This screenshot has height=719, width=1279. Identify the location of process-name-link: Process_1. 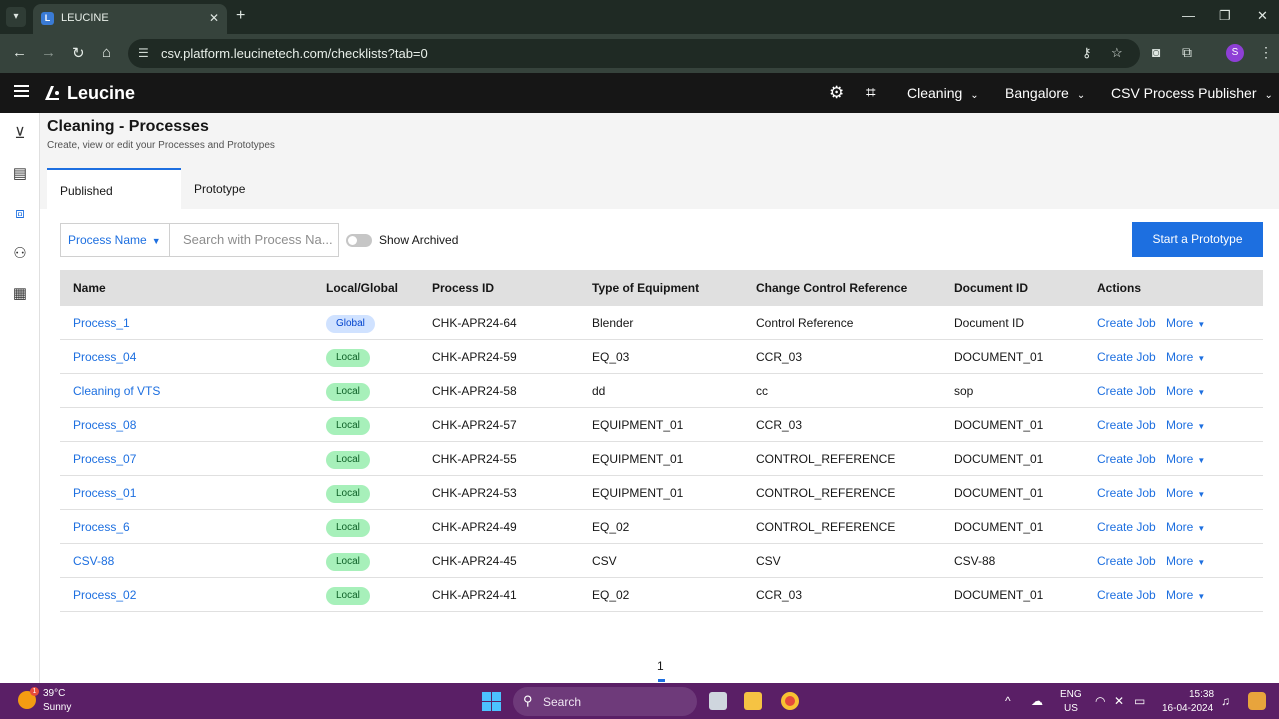
(101, 323).